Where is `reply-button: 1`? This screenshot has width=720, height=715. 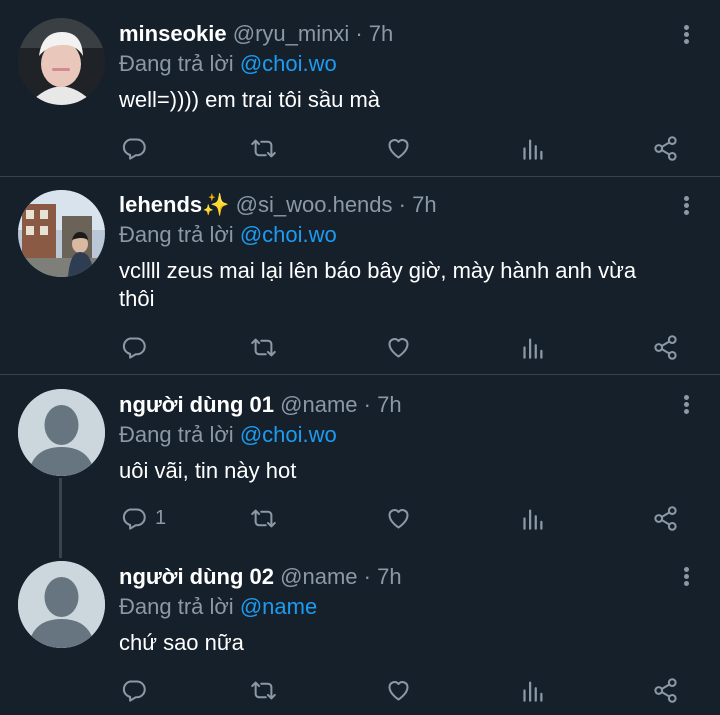
reply-button: 1 is located at coordinates (143, 518).